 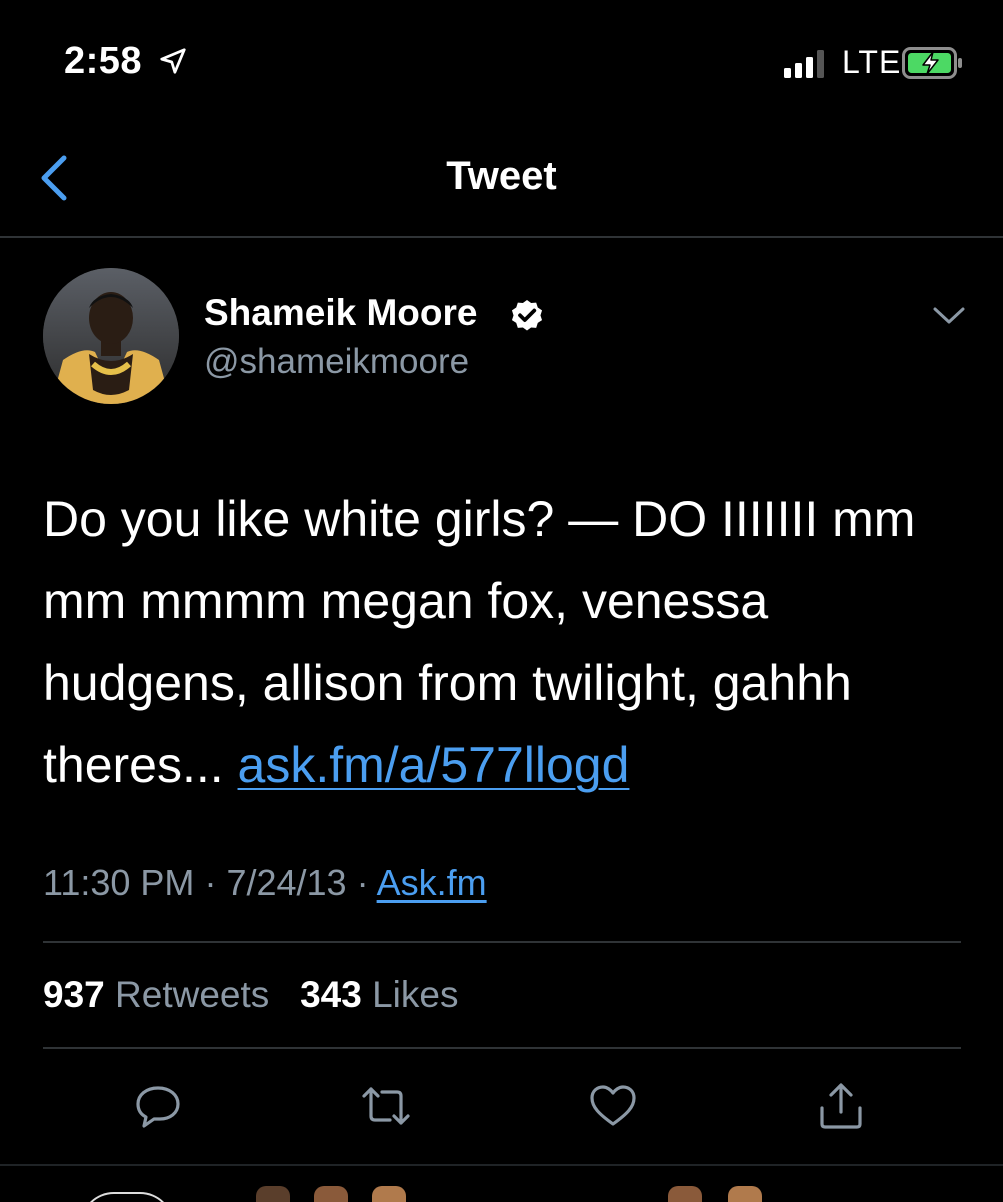 I want to click on tweet-metadata: 11:30 PM · 7/24/13 · Ask.fm, so click(x=265, y=883).